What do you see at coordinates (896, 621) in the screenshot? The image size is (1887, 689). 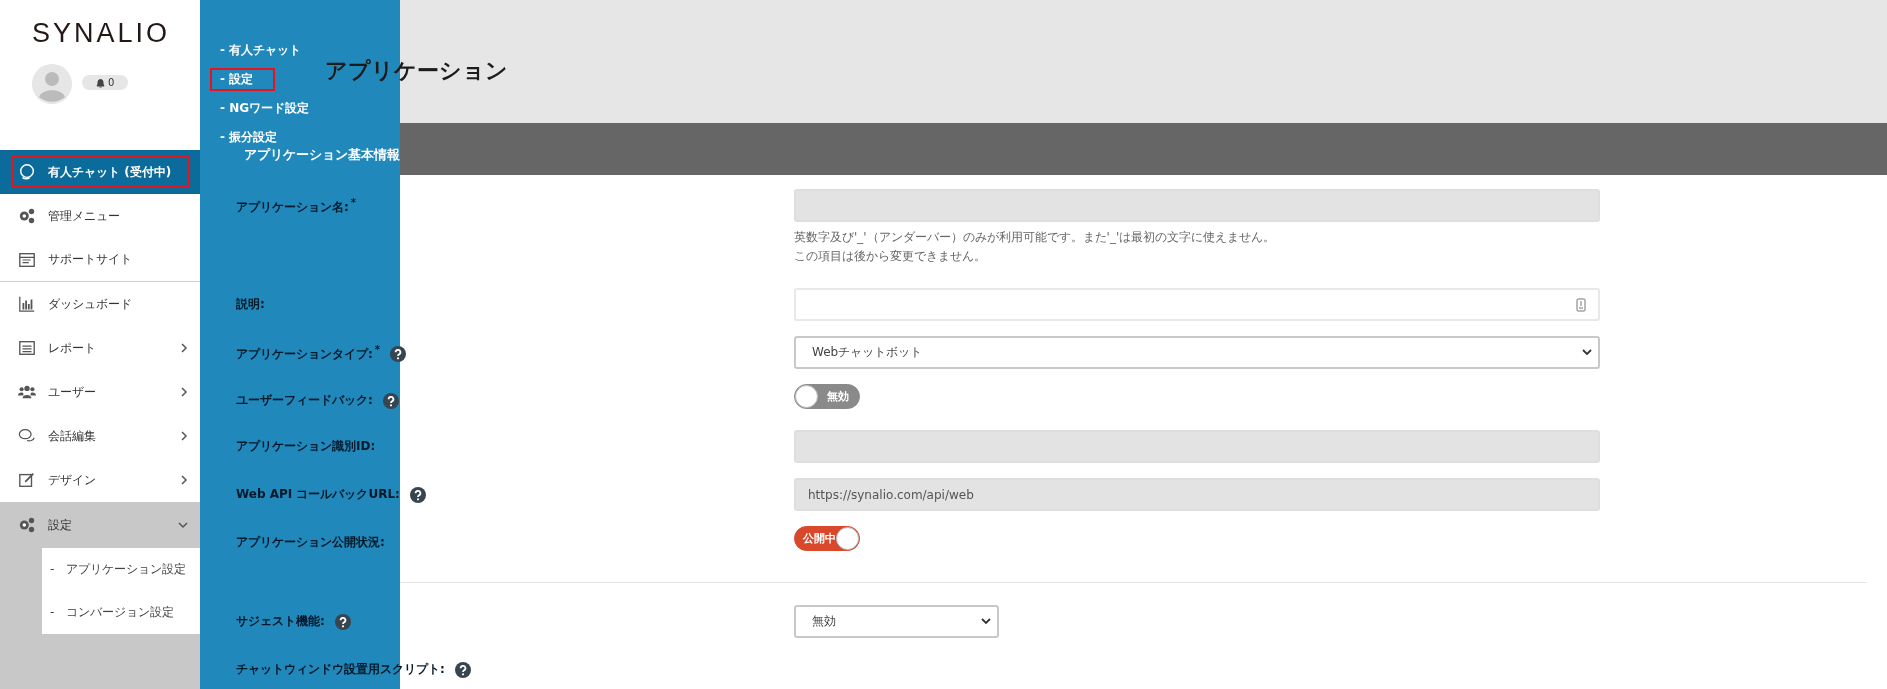 I see `select-dropdown: 無効` at bounding box center [896, 621].